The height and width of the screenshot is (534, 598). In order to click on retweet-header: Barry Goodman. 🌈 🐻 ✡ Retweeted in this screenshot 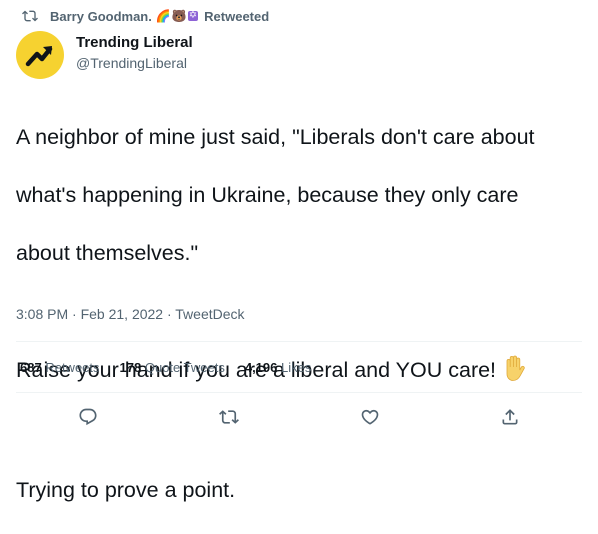, I will do `click(145, 16)`.